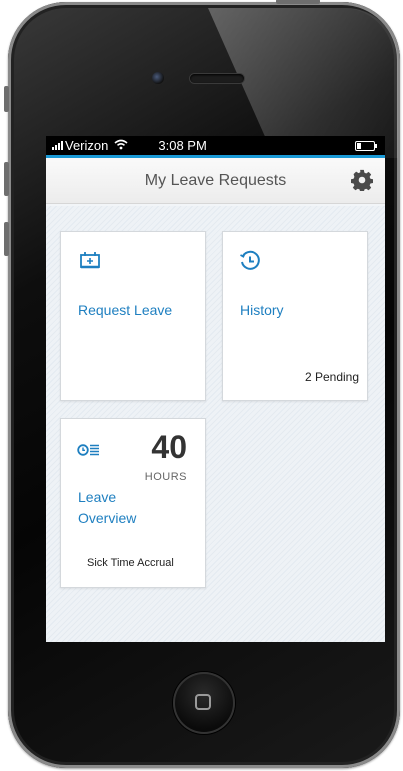 This screenshot has width=403, height=771. What do you see at coordinates (250, 260) in the screenshot?
I see `clock-history-icon` at bounding box center [250, 260].